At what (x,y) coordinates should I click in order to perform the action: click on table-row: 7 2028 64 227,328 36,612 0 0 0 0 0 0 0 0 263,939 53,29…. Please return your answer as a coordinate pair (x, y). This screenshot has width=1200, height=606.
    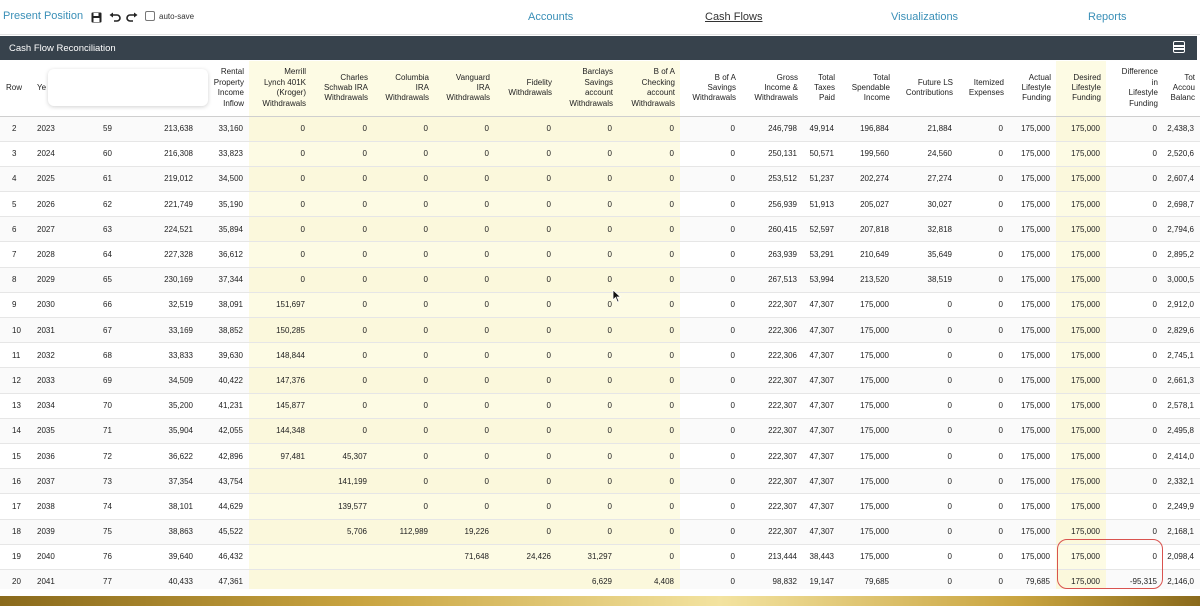
    Looking at the image, I should click on (600, 254).